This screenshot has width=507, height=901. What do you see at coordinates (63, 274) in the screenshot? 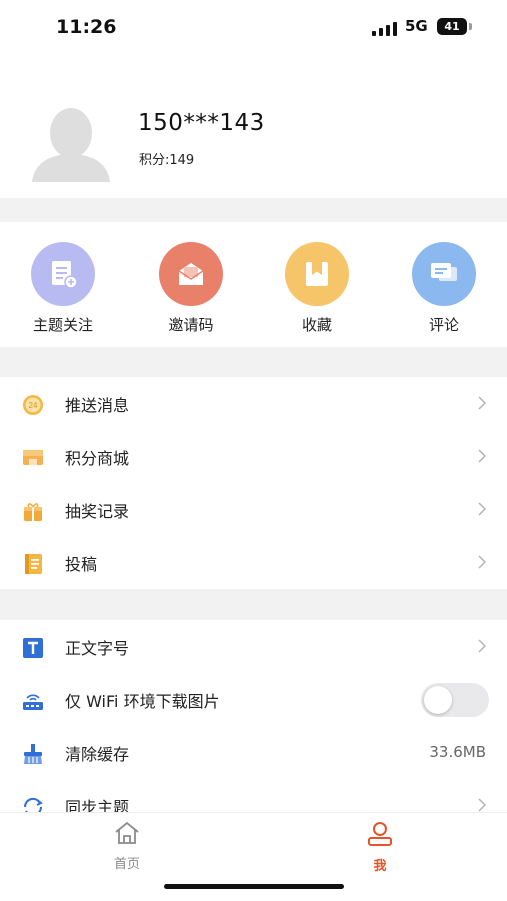
I see `document-plus-icon` at bounding box center [63, 274].